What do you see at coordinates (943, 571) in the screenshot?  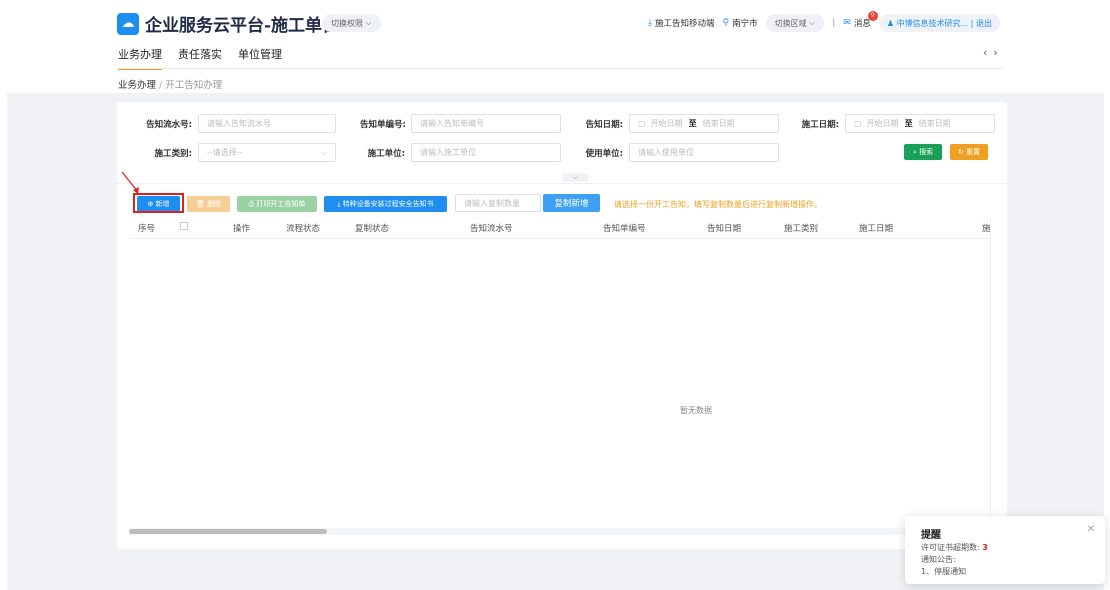 I see `notice-item: 1、停服通知` at bounding box center [943, 571].